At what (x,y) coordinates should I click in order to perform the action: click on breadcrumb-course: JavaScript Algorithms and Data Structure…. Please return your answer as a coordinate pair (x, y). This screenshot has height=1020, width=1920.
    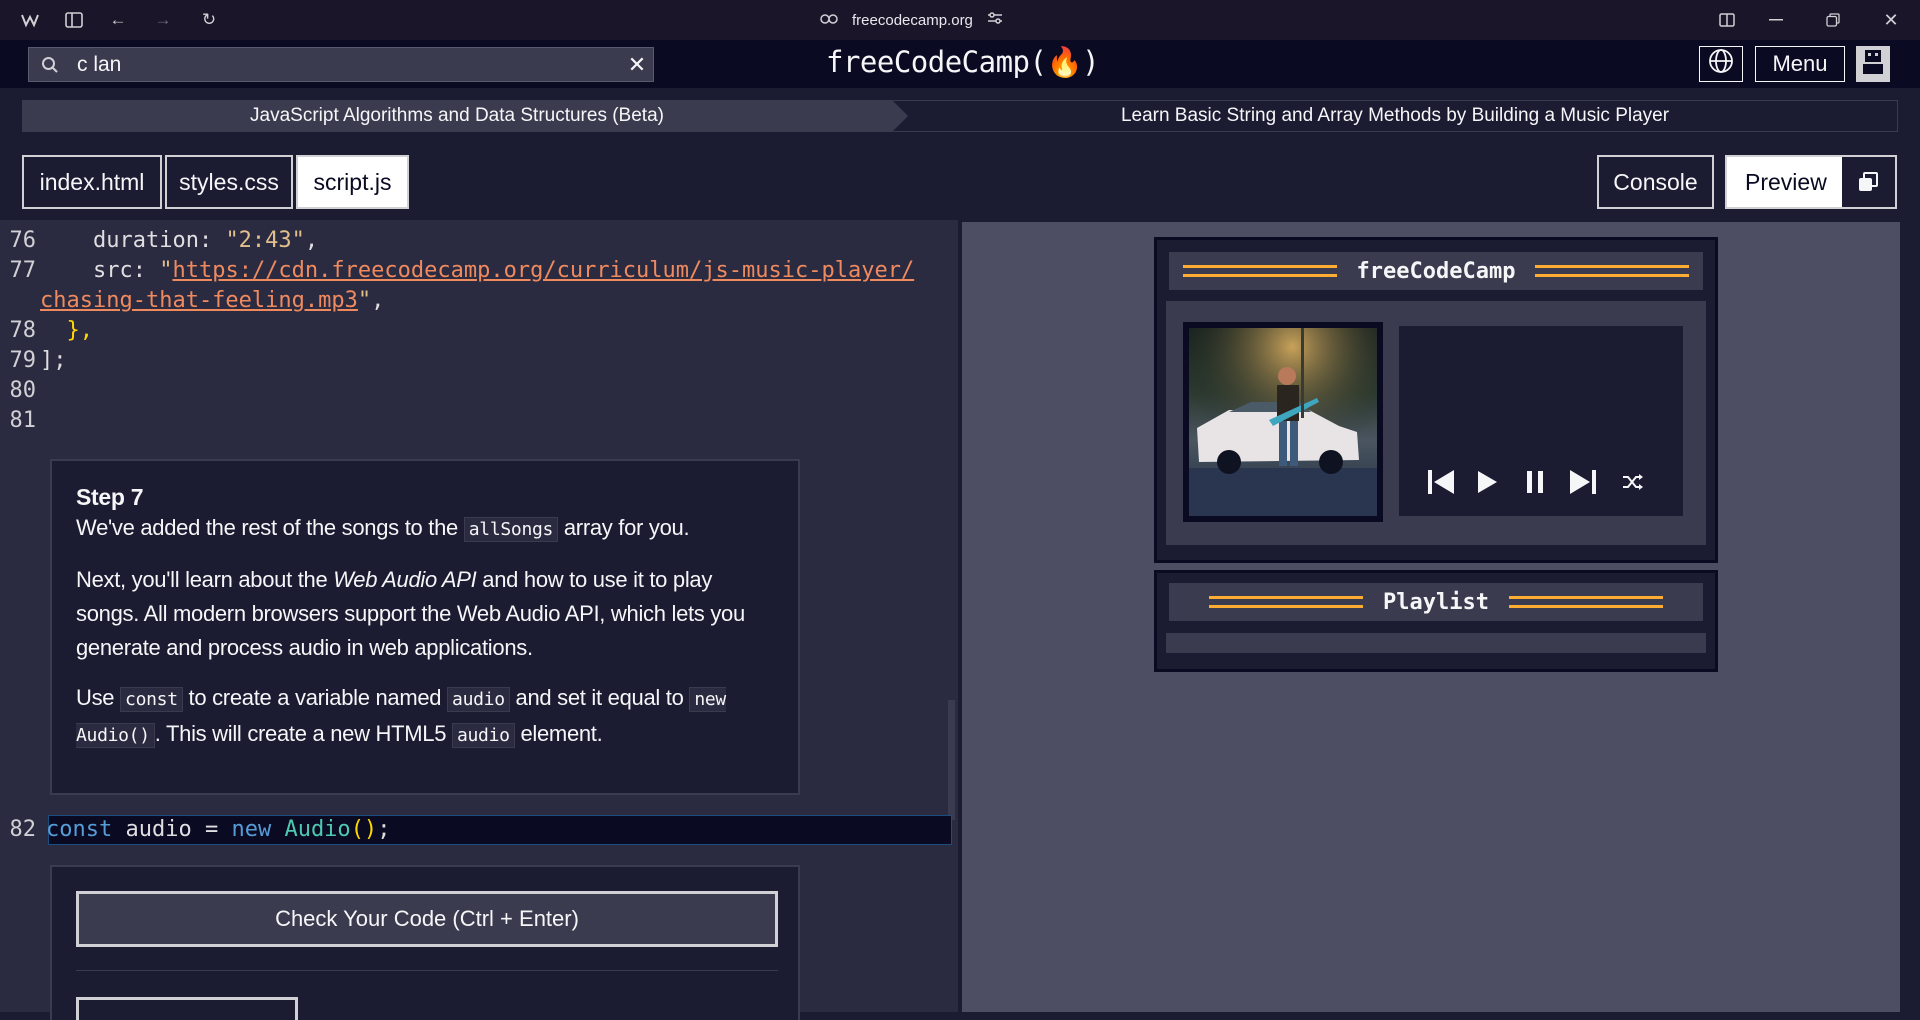
    Looking at the image, I should click on (465, 116).